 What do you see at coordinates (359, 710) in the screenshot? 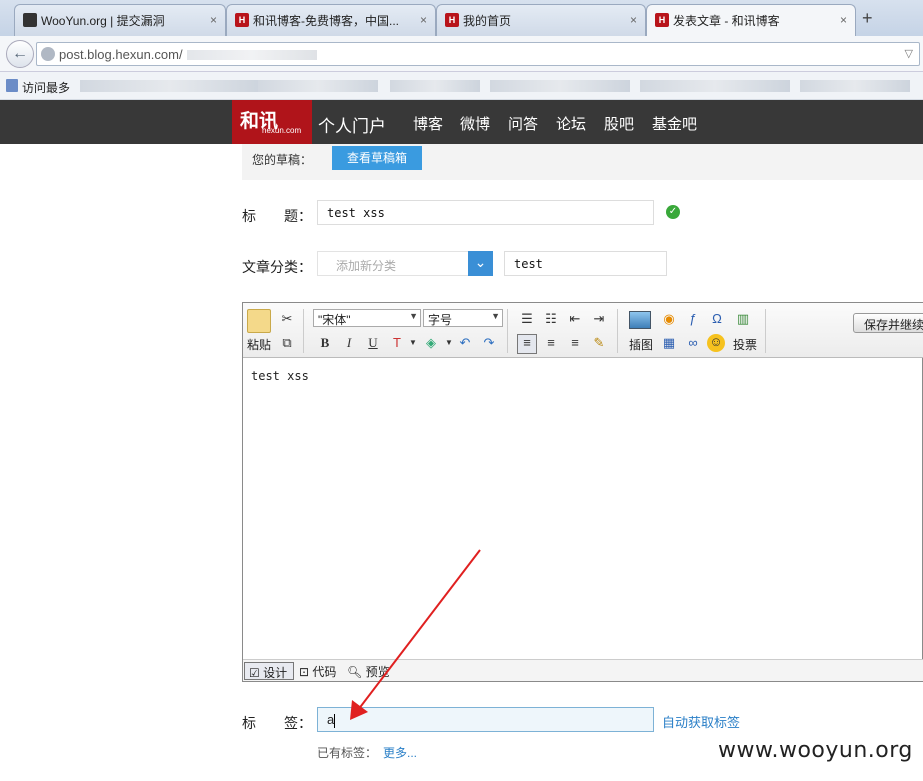
I see `arrow-head` at bounding box center [359, 710].